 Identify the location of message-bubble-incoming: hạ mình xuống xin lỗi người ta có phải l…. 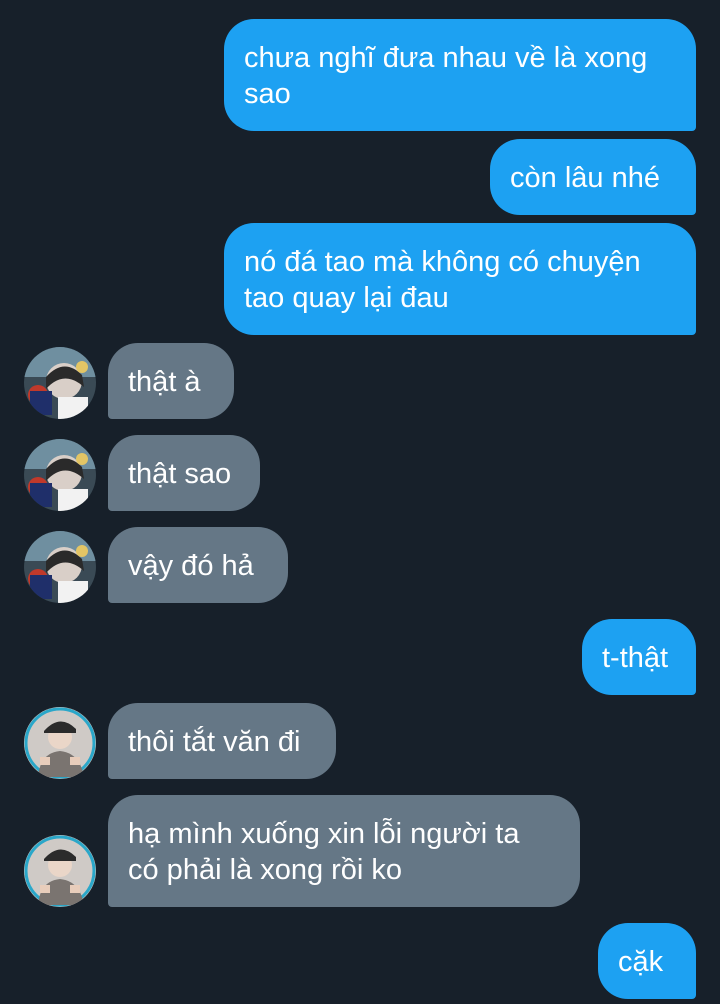
(344, 851).